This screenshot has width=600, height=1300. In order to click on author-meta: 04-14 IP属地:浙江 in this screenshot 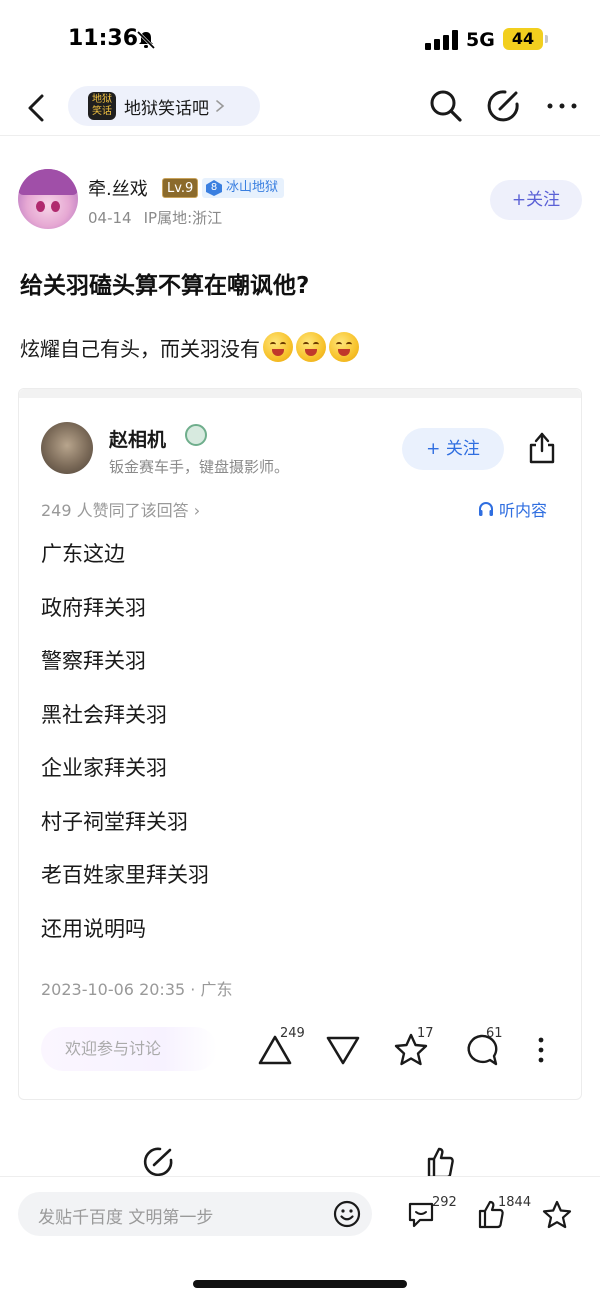, I will do `click(155, 217)`.